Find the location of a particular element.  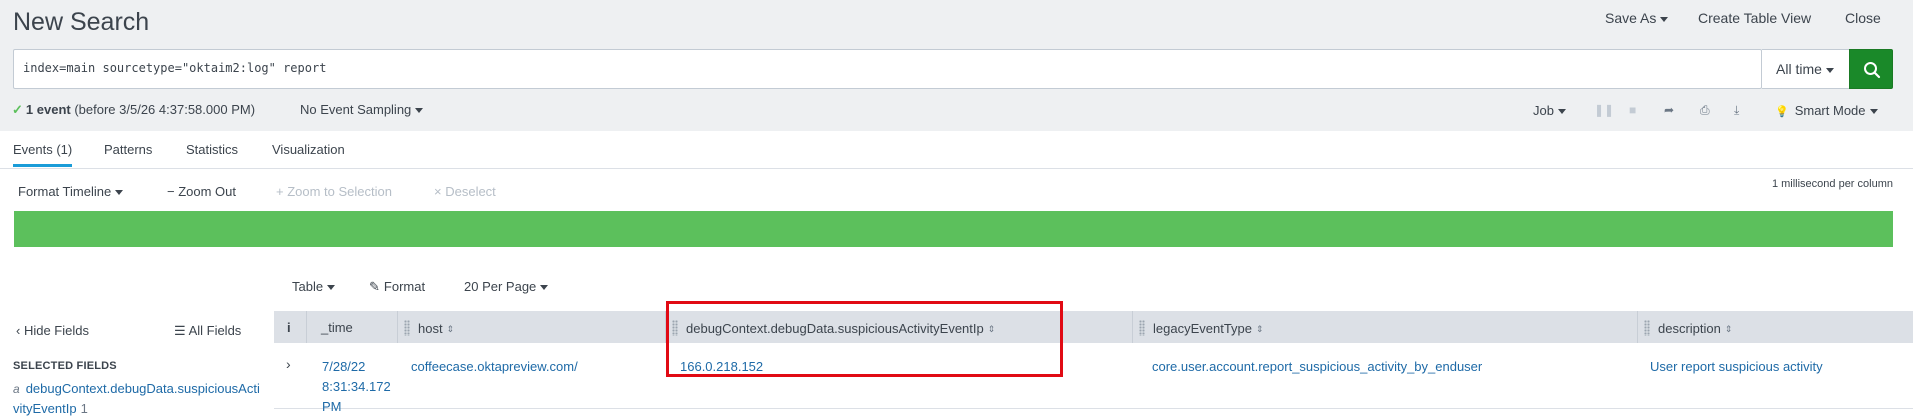

share-icon: ➦ is located at coordinates (1669, 110).